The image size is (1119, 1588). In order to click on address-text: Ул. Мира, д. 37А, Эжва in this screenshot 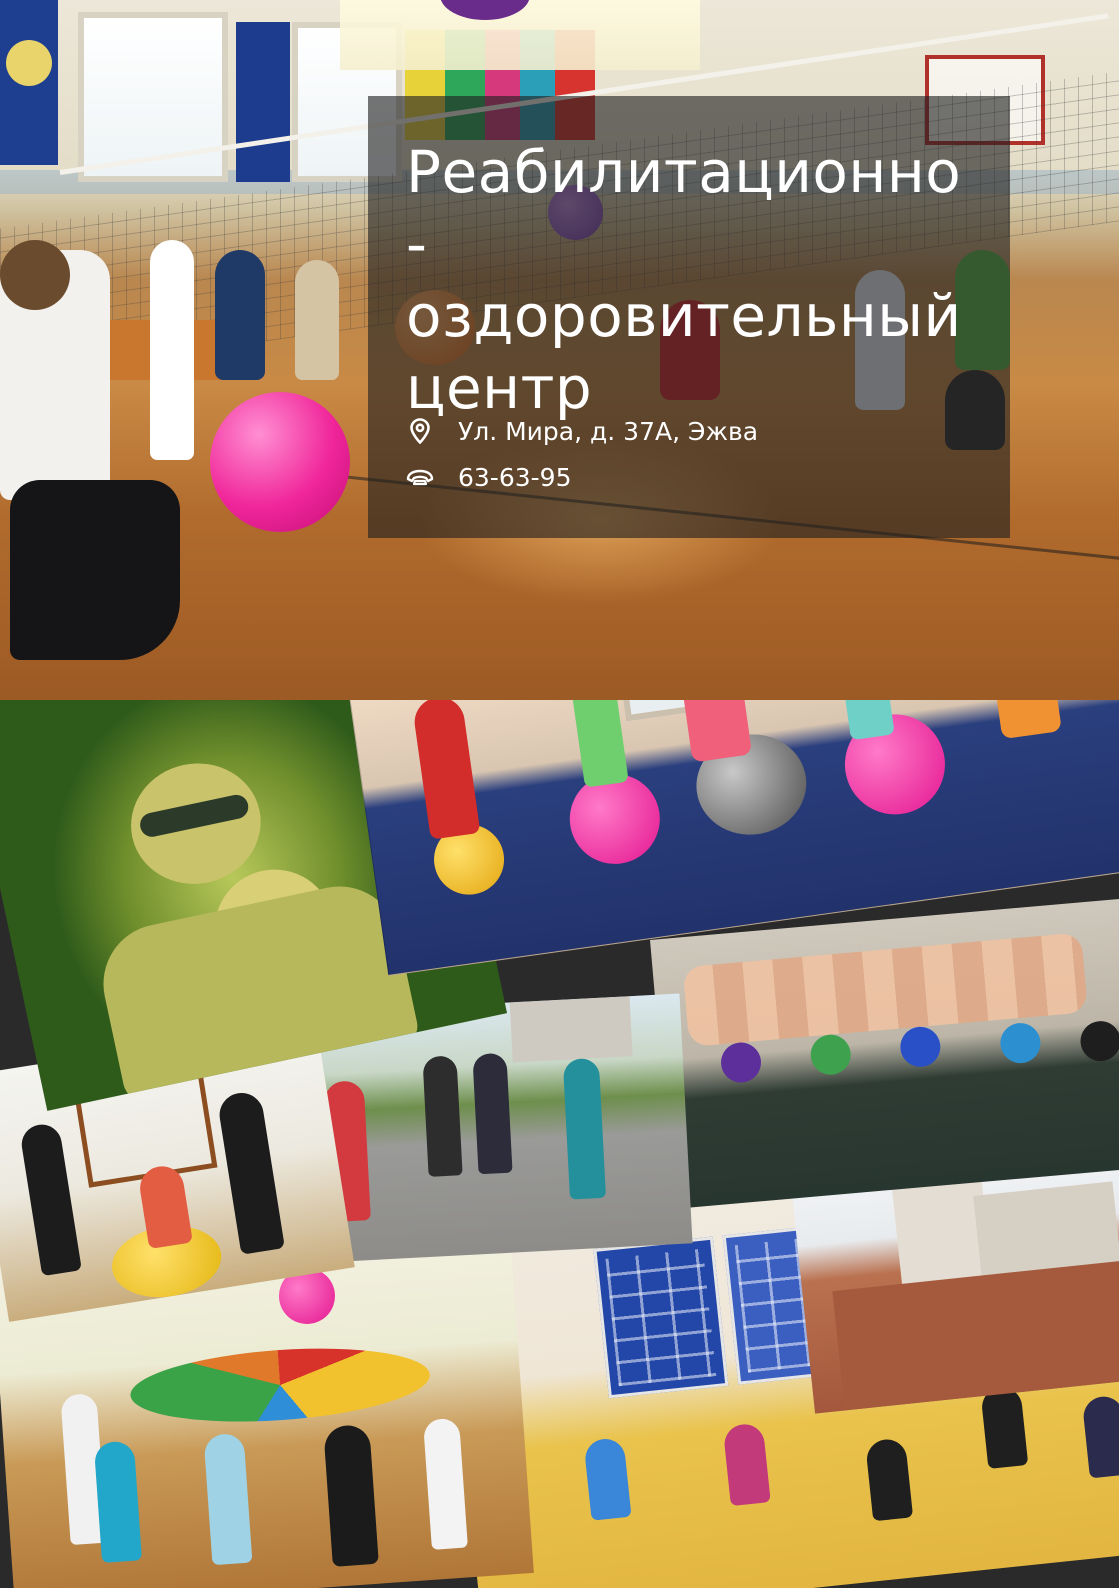, I will do `click(608, 431)`.